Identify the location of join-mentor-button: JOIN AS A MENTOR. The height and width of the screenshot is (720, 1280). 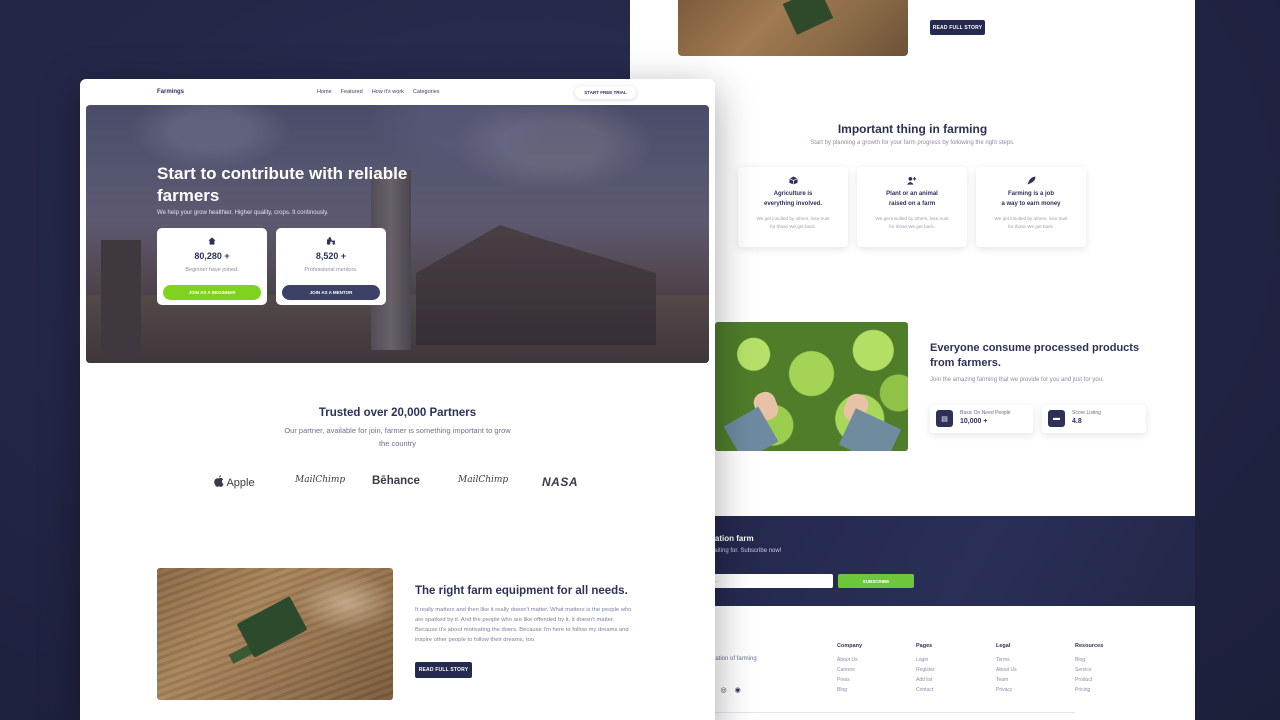
(331, 292).